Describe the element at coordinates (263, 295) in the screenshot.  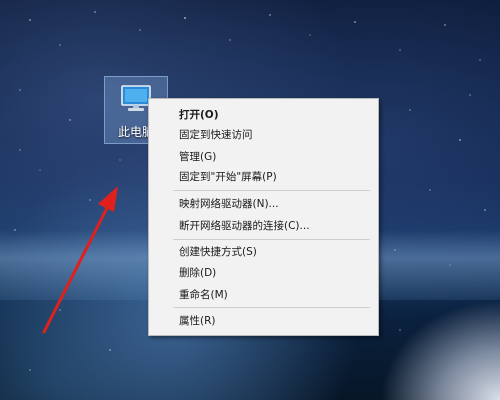
I see `menu-item-rename: 重命名(M)` at that location.